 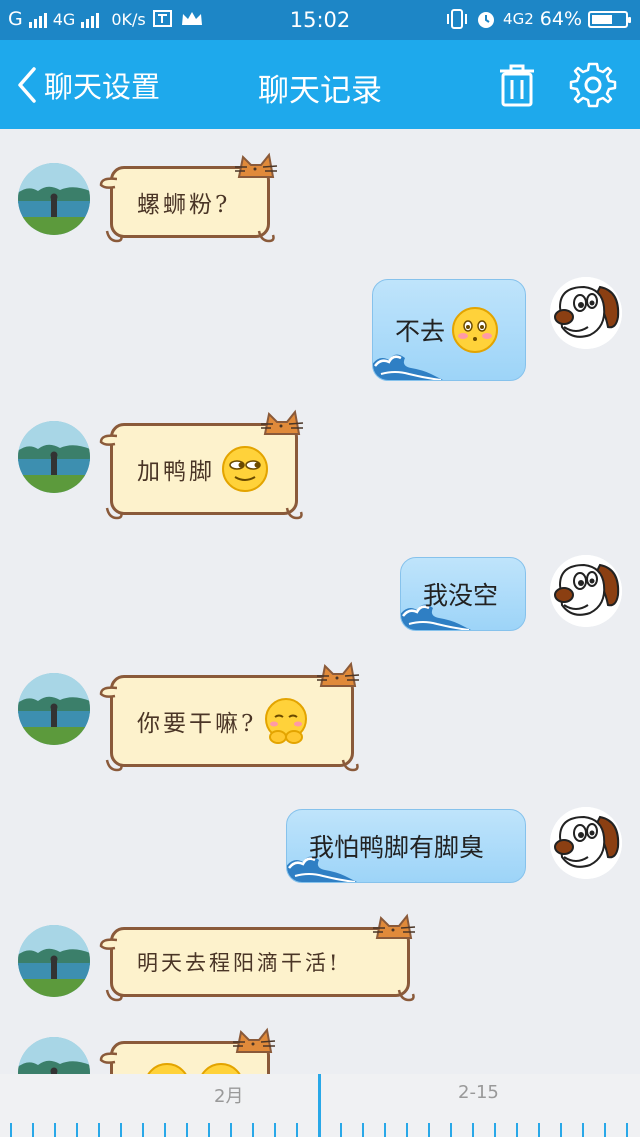 What do you see at coordinates (457, 19) in the screenshot?
I see `vibrate-icon` at bounding box center [457, 19].